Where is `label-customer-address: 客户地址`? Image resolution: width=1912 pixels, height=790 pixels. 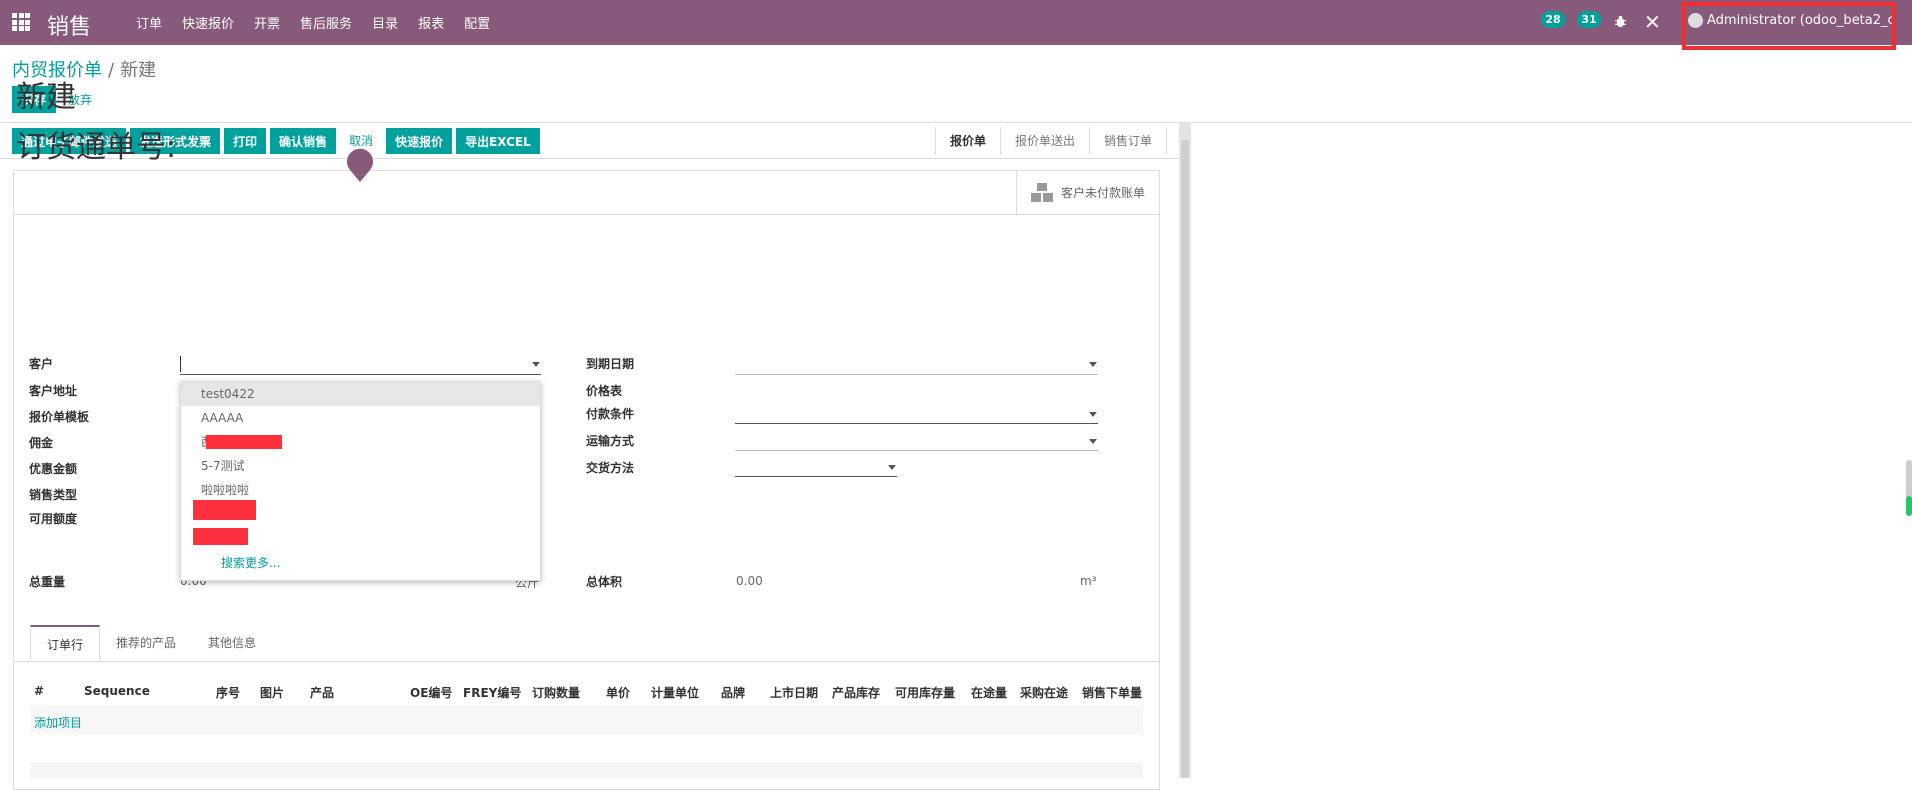 label-customer-address: 客户地址 is located at coordinates (53, 391).